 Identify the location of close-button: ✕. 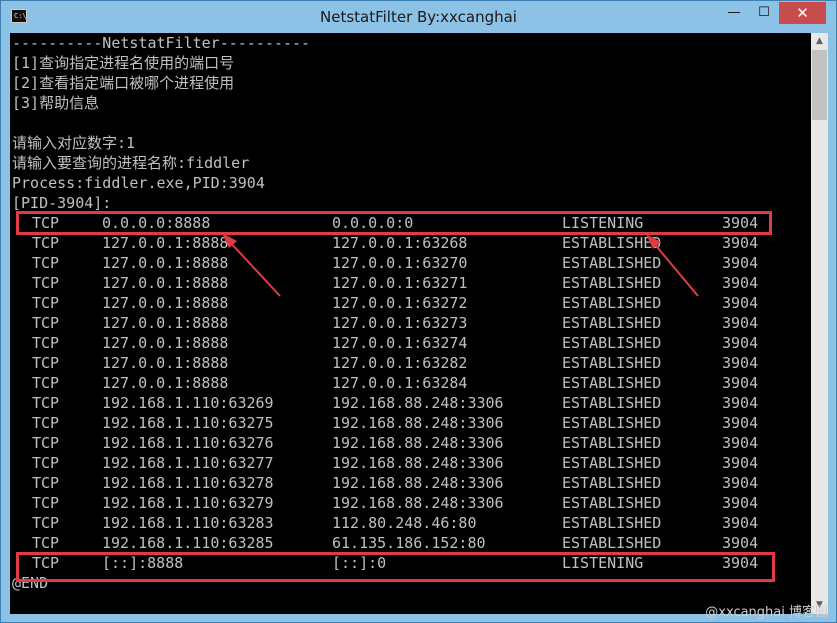
(802, 13).